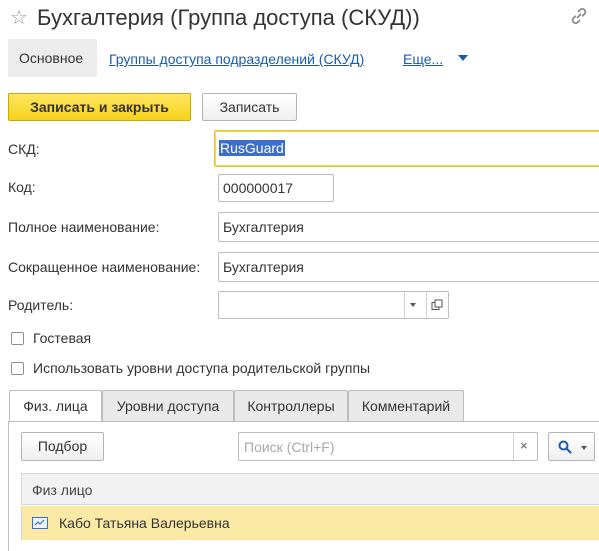 The height and width of the screenshot is (551, 599). What do you see at coordinates (17, 368) in the screenshot?
I see `use-parent-levels-checkbox` at bounding box center [17, 368].